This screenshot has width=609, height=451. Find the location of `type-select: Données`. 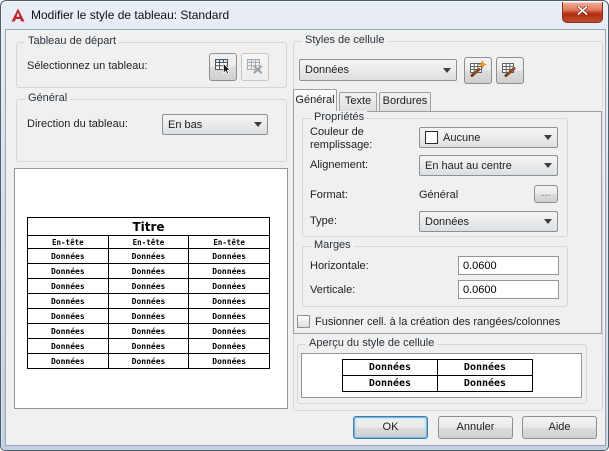

type-select: Données is located at coordinates (488, 221).